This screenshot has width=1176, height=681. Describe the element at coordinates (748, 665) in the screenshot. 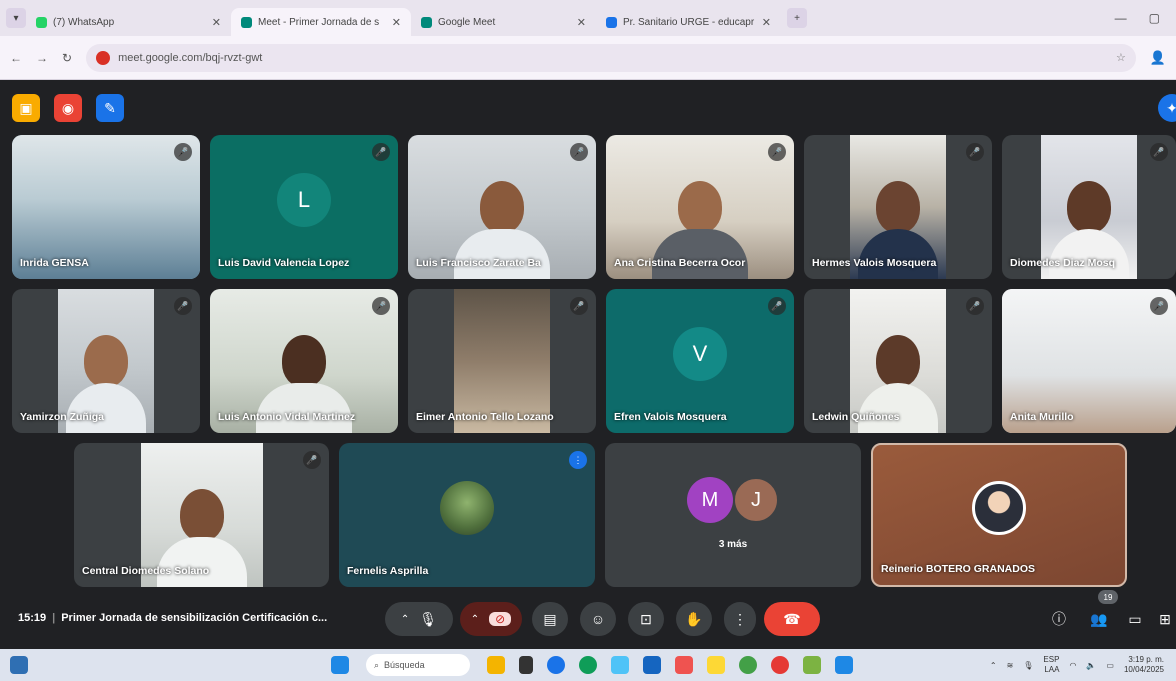

I see `chrome-icon` at that location.